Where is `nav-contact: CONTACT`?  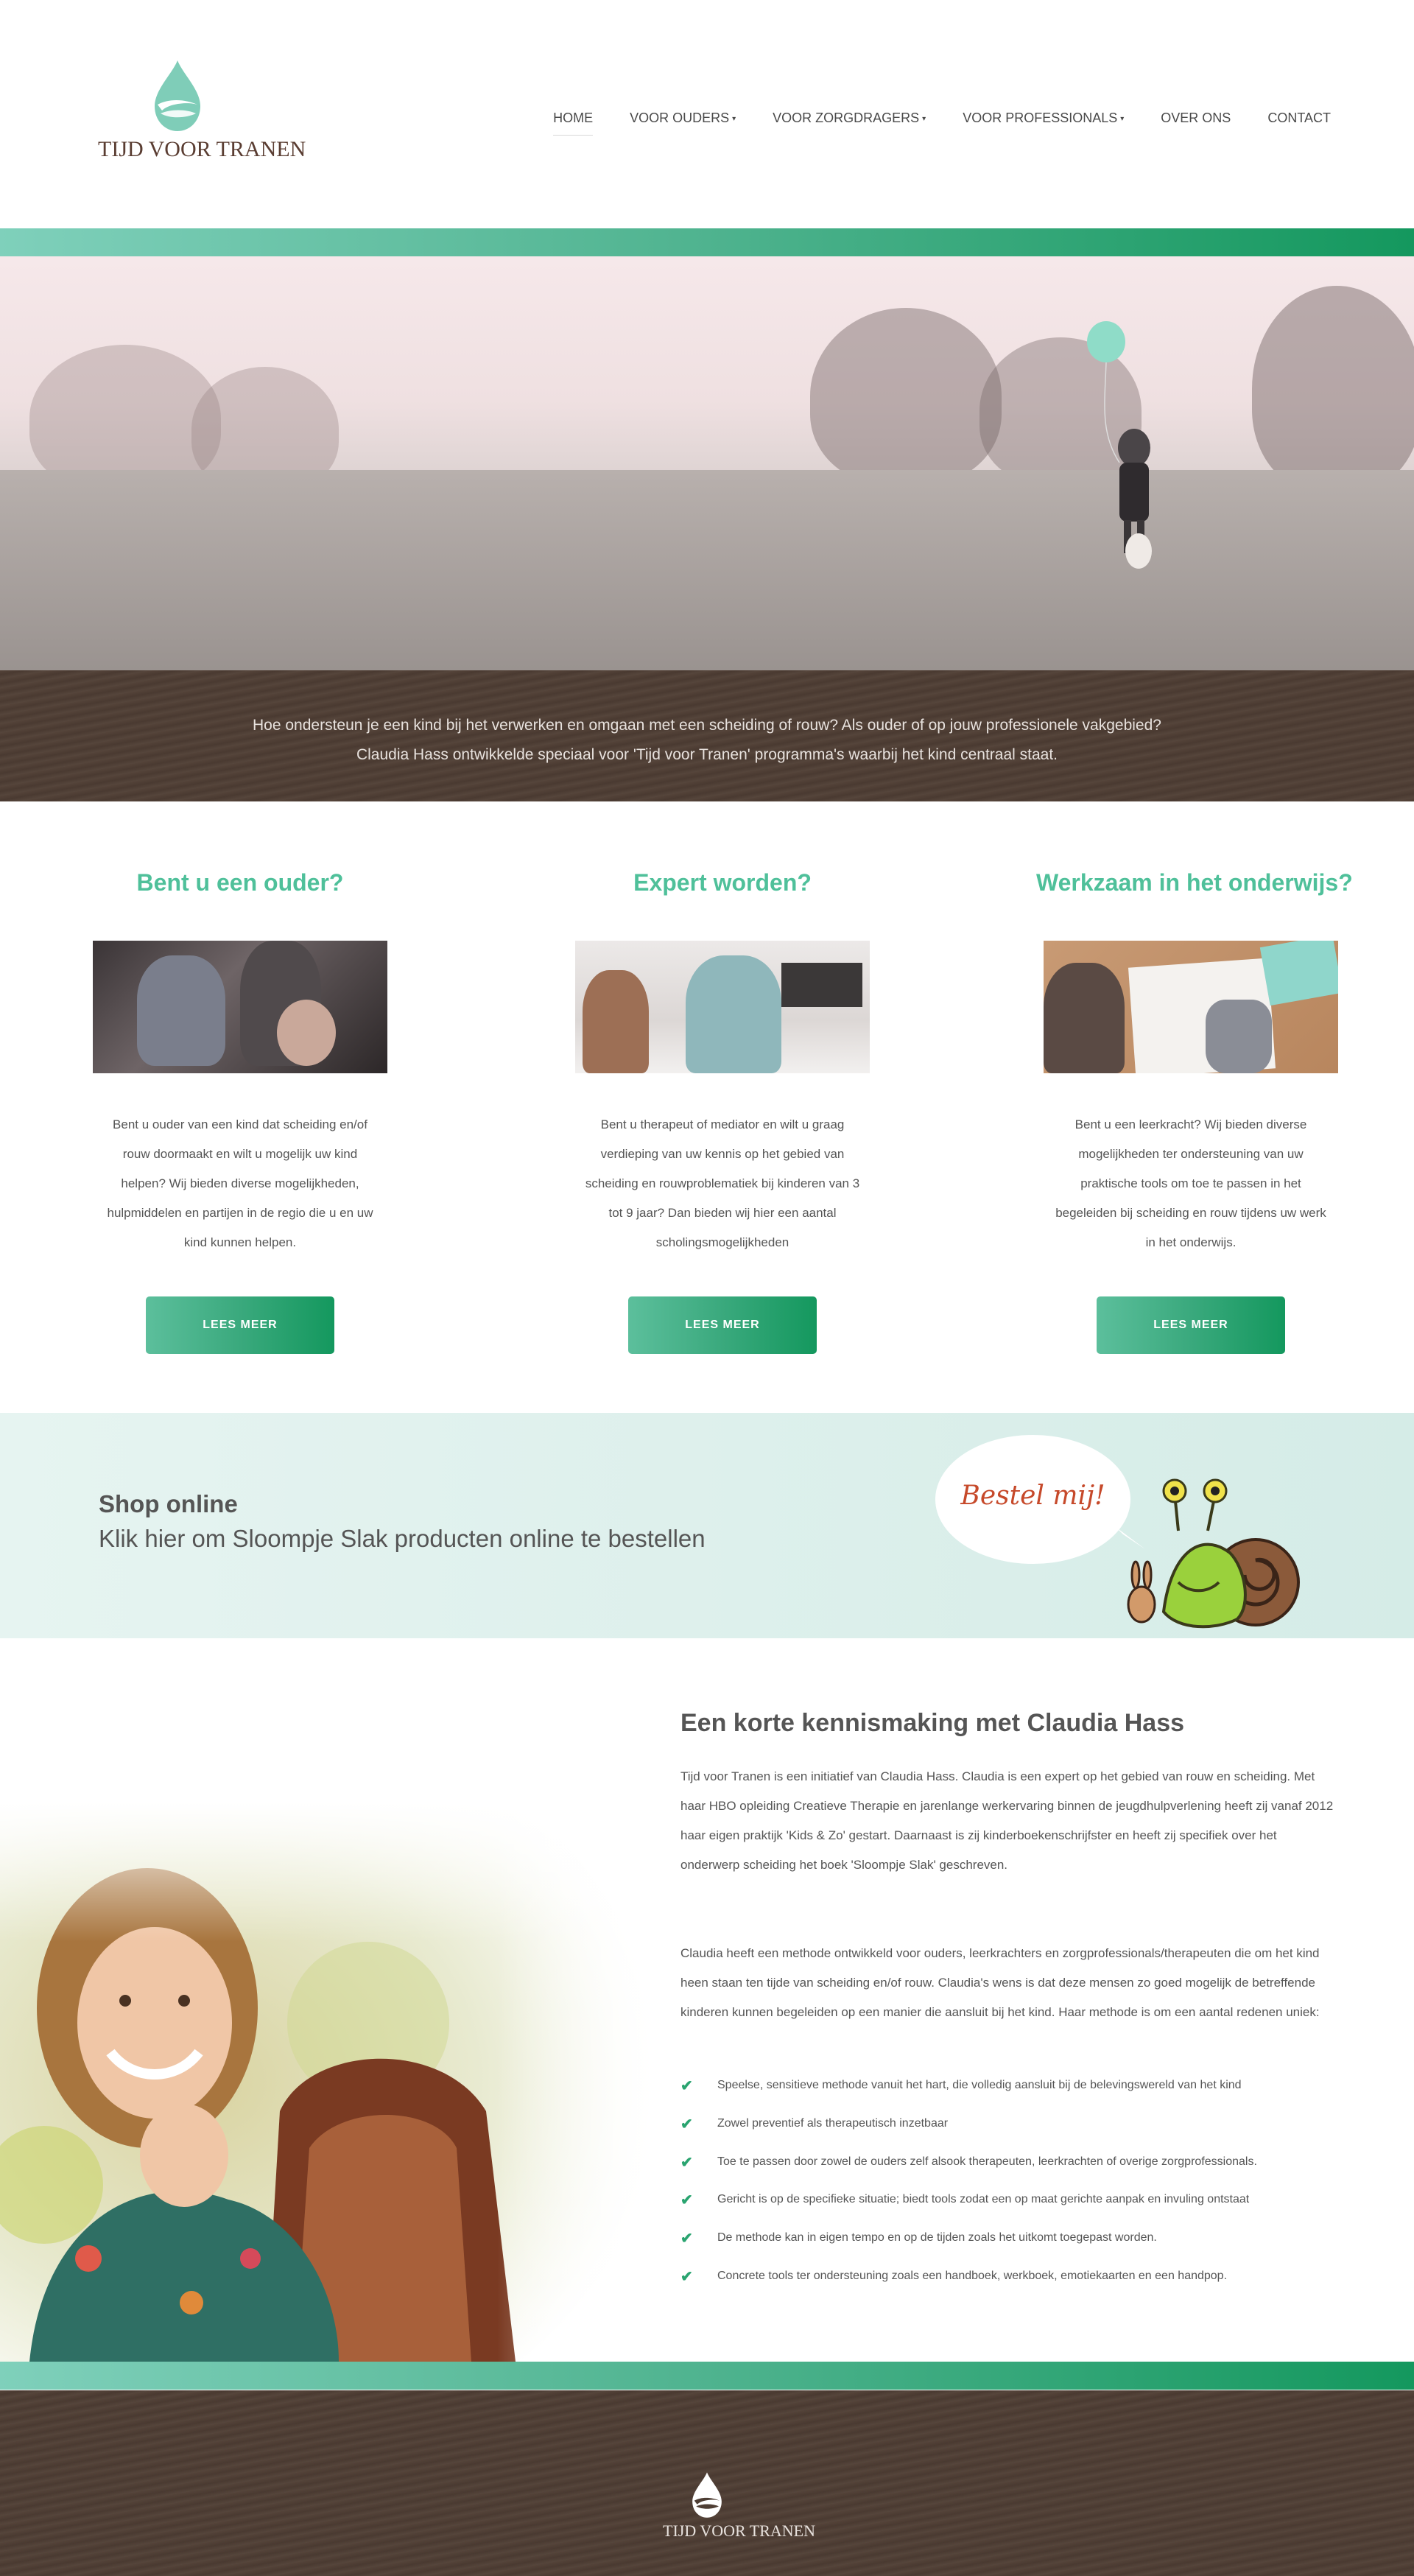
nav-contact: CONTACT is located at coordinates (1299, 123).